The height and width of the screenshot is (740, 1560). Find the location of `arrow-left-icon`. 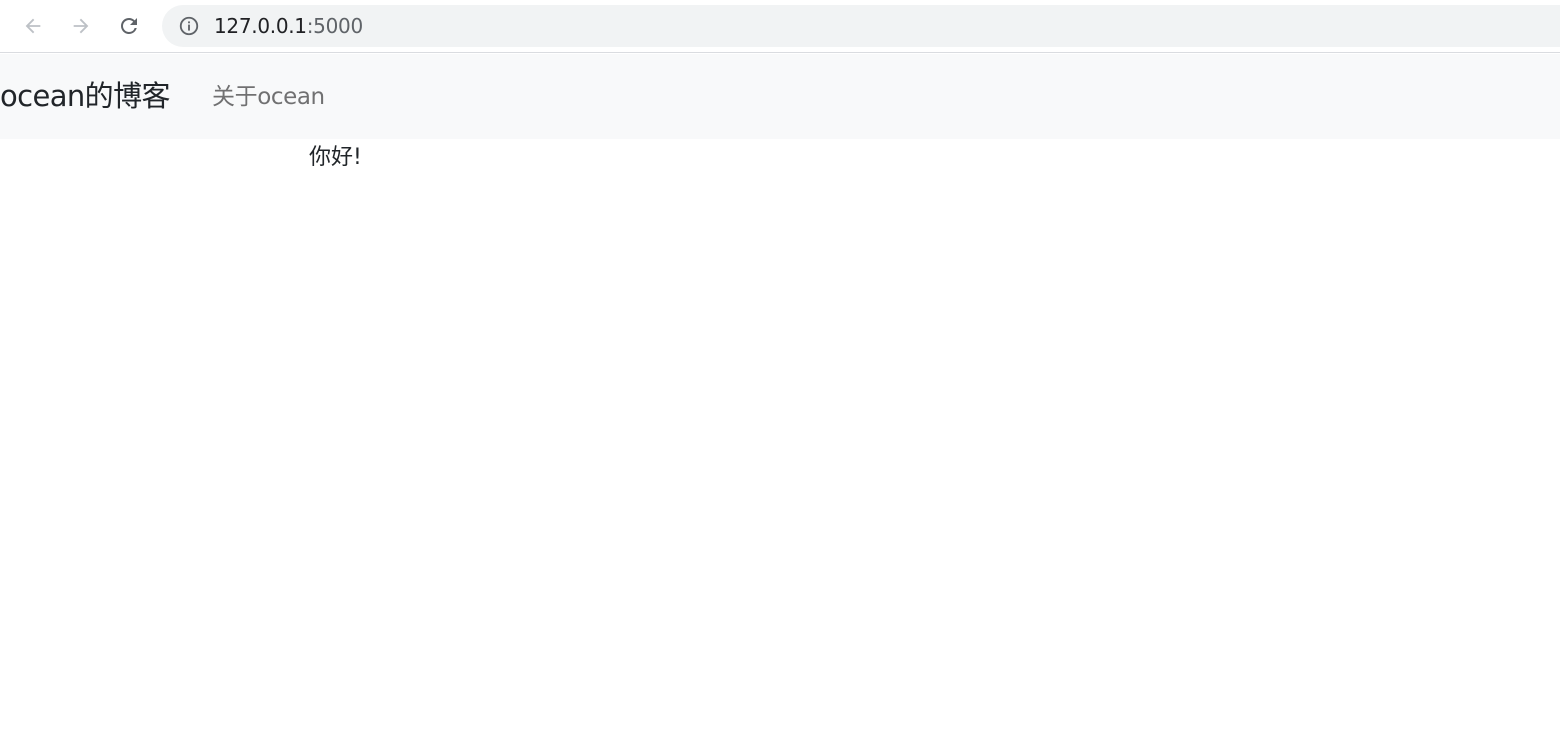

arrow-left-icon is located at coordinates (33, 26).